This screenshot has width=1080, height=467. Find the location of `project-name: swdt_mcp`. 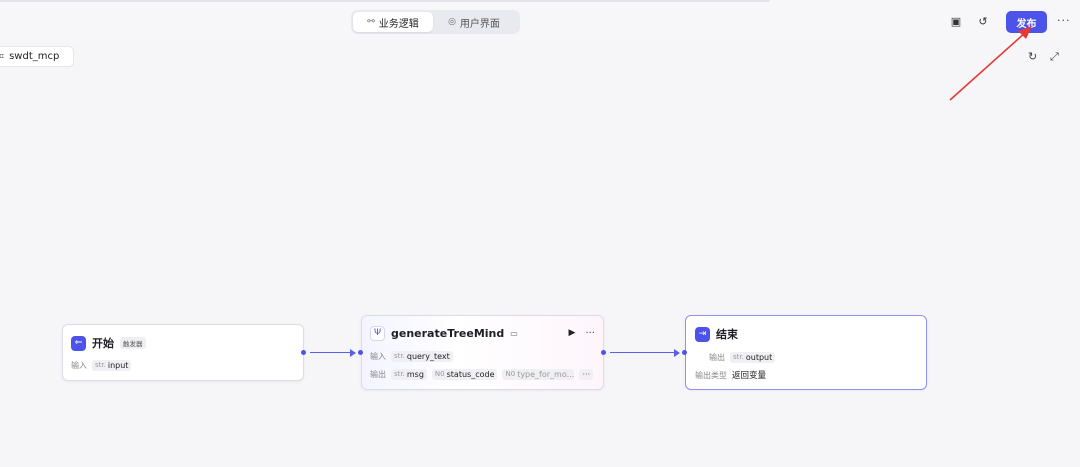

project-name: swdt_mcp is located at coordinates (34, 56).